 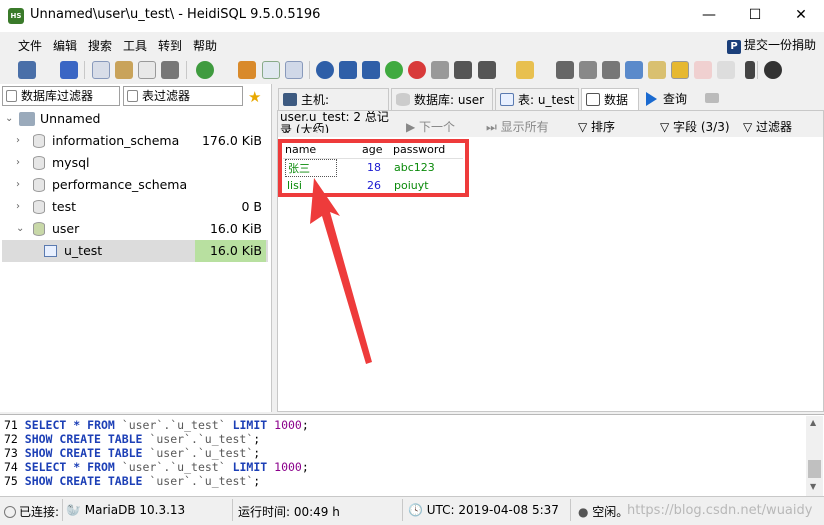 What do you see at coordinates (517, 126) in the screenshot?
I see `show-all-button: ⏭ 显示所有` at bounding box center [517, 126].